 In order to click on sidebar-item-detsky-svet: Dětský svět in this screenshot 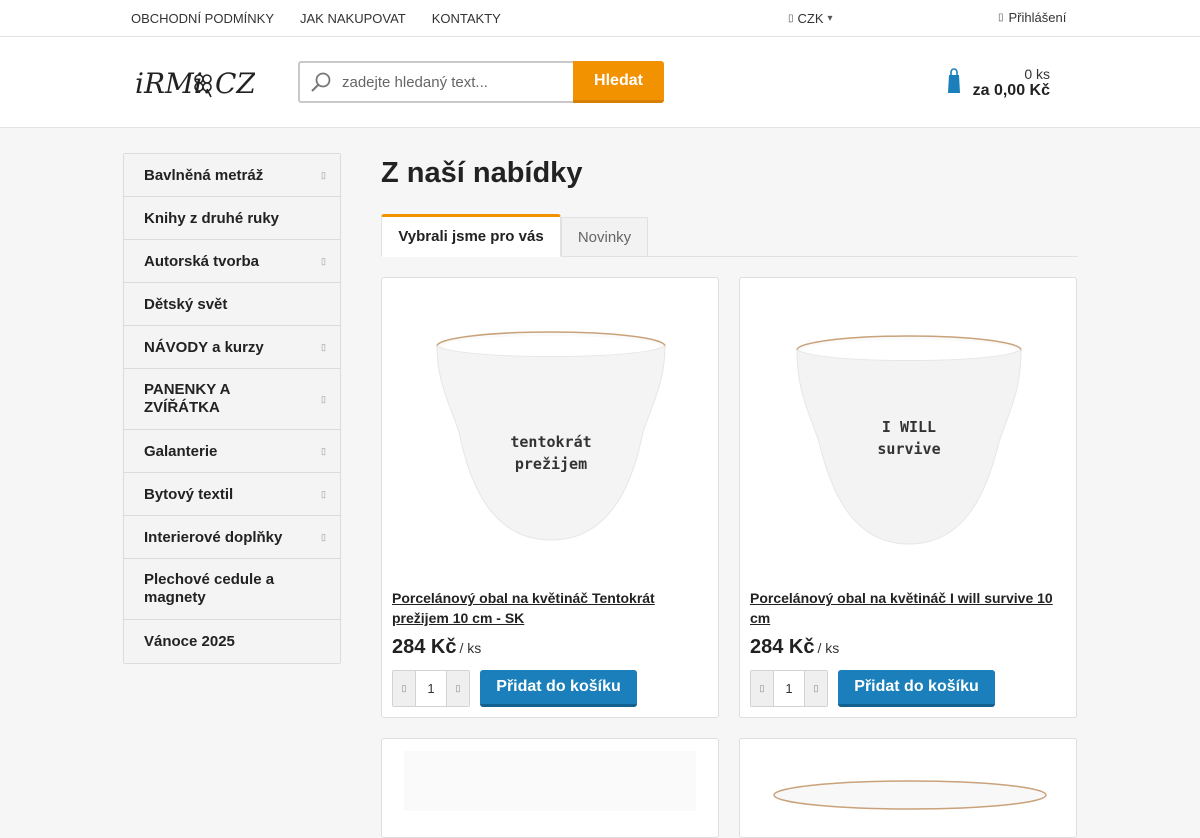, I will do `click(232, 304)`.